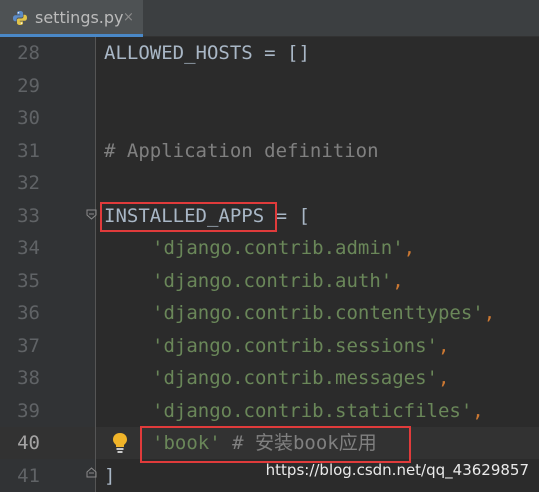 This screenshot has height=492, width=539. What do you see at coordinates (241, 151) in the screenshot?
I see `comment-text: # Application definition` at bounding box center [241, 151].